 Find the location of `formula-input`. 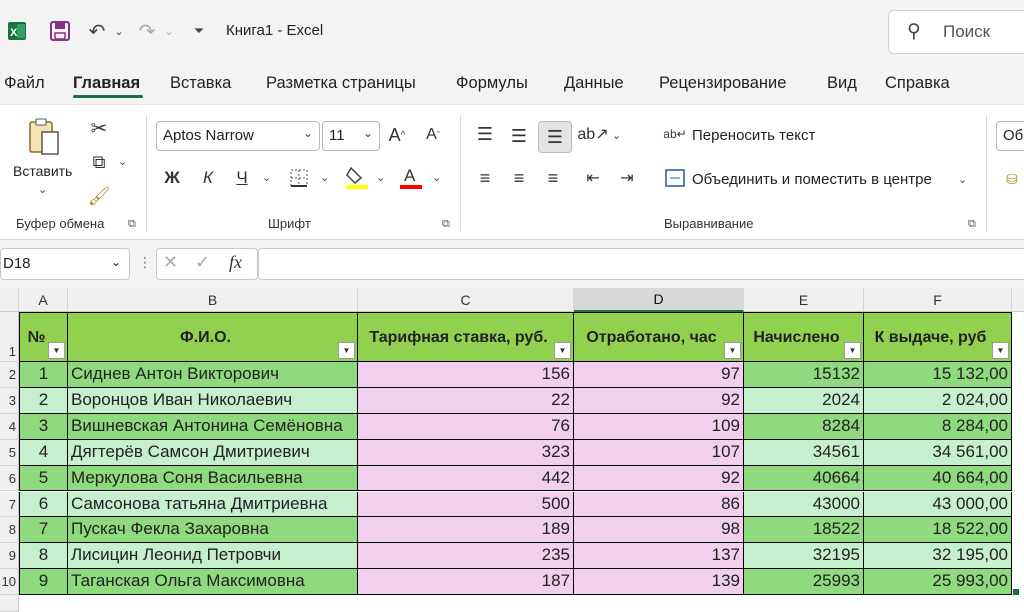

formula-input is located at coordinates (641, 264).